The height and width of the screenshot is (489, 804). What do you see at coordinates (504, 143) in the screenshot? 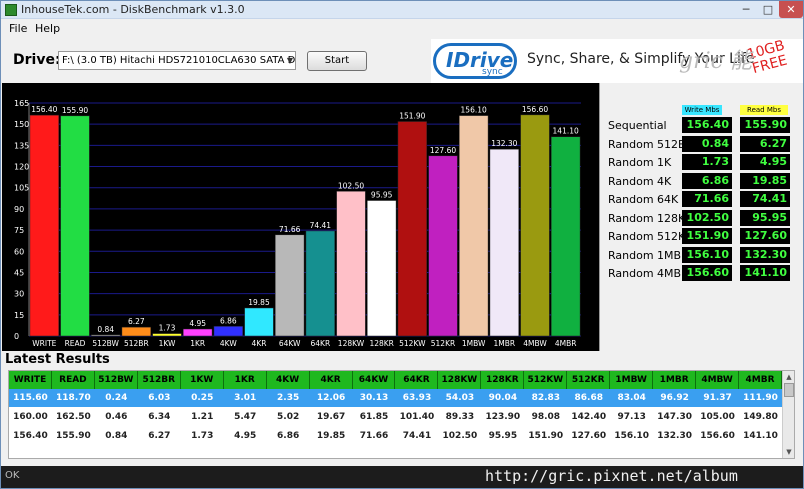
I see `bar-value-label: 132.30` at bounding box center [504, 143].